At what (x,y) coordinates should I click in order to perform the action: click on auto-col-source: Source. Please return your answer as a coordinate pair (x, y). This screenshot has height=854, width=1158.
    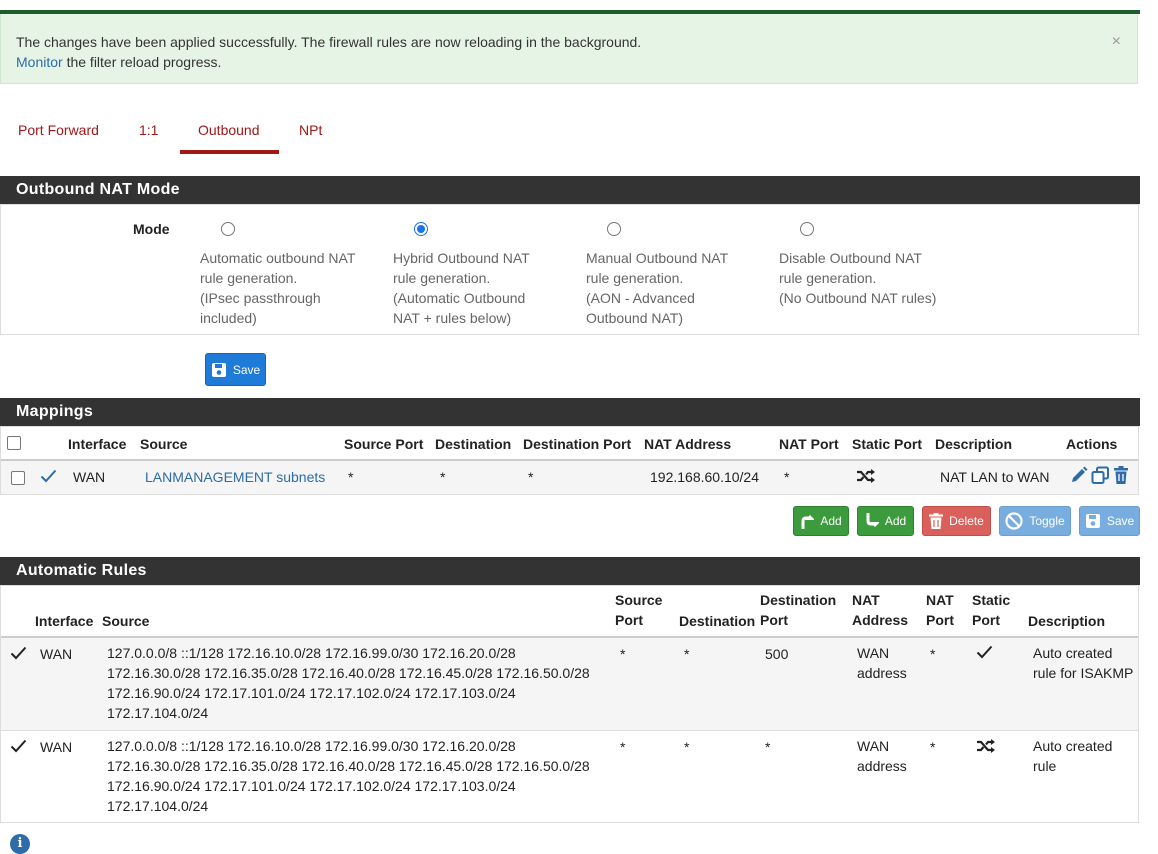
    Looking at the image, I should click on (126, 621).